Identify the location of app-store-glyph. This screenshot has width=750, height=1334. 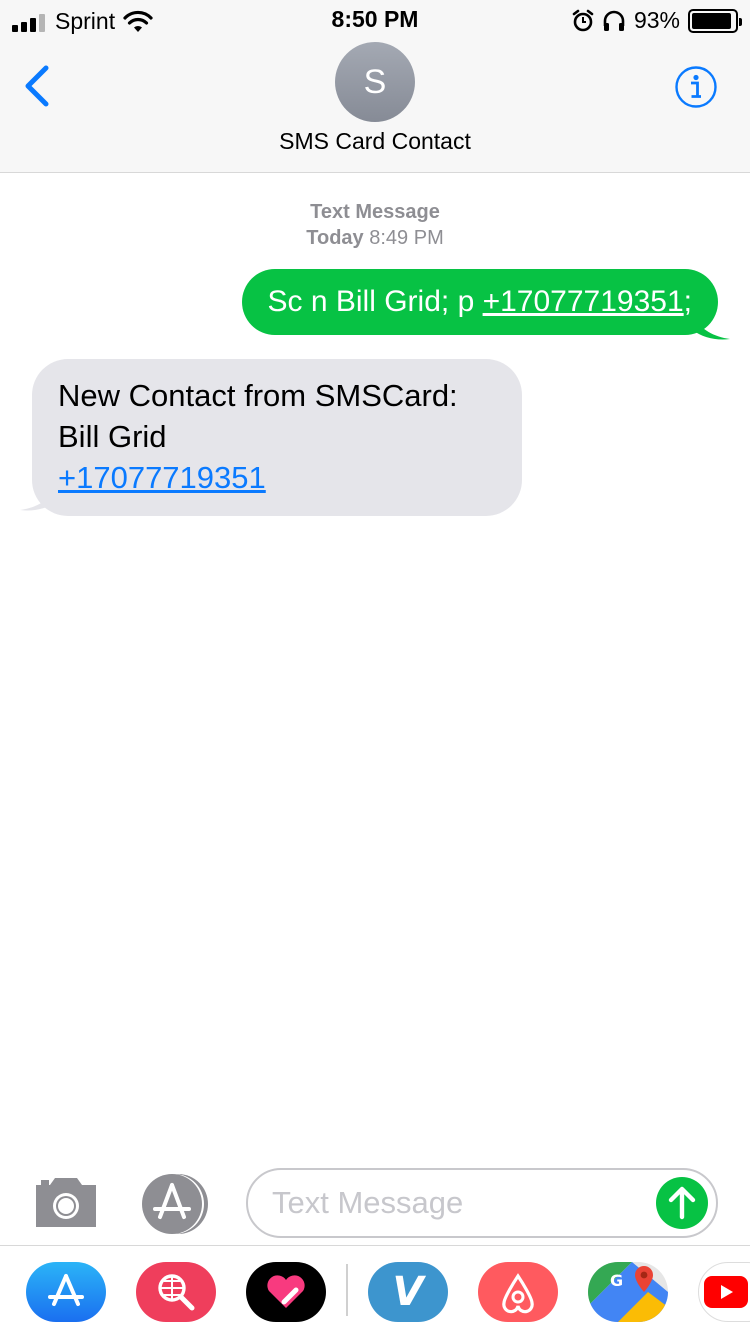
(66, 1290).